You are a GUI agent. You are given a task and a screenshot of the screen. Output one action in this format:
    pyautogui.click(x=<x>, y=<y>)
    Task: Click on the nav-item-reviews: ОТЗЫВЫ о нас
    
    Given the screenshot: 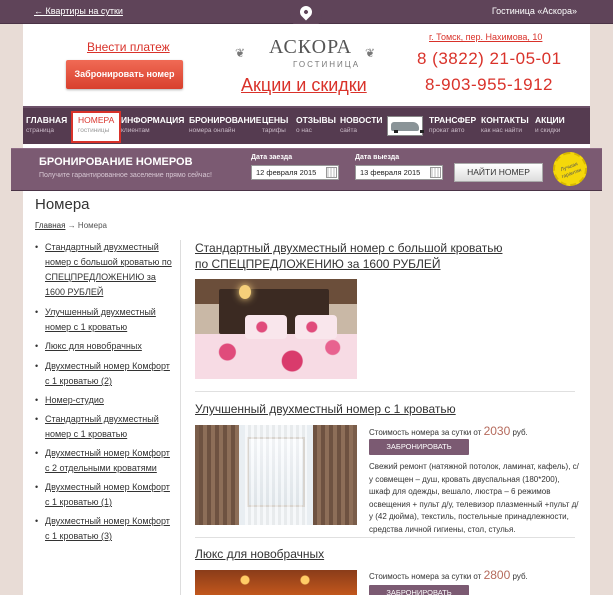 What is the action you would take?
    pyautogui.click(x=316, y=127)
    